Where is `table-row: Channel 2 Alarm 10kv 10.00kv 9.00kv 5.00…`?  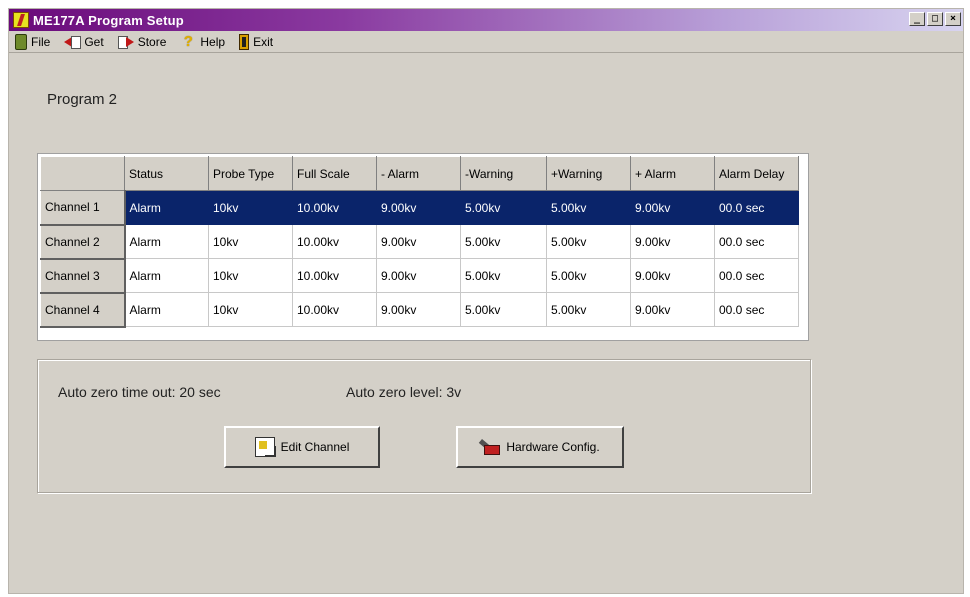
table-row: Channel 2 Alarm 10kv 10.00kv 9.00kv 5.00… is located at coordinates (419, 242).